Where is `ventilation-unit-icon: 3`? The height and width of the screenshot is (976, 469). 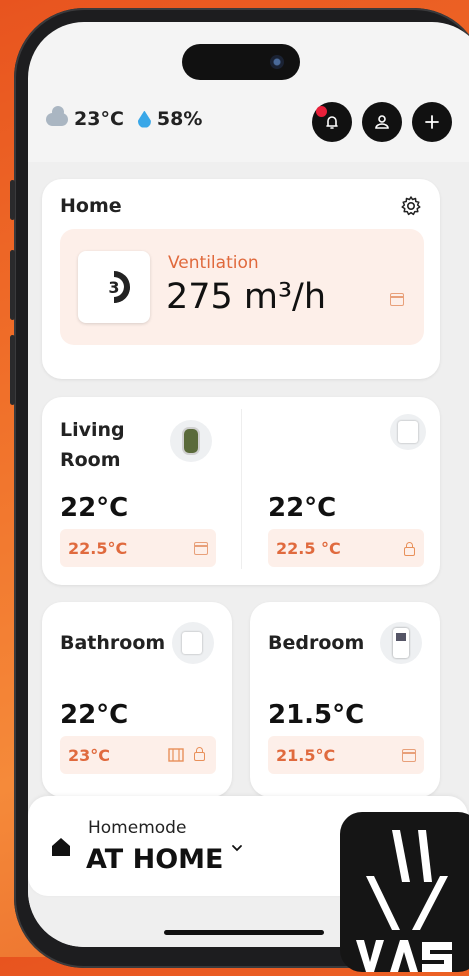
ventilation-unit-icon: 3 is located at coordinates (114, 287).